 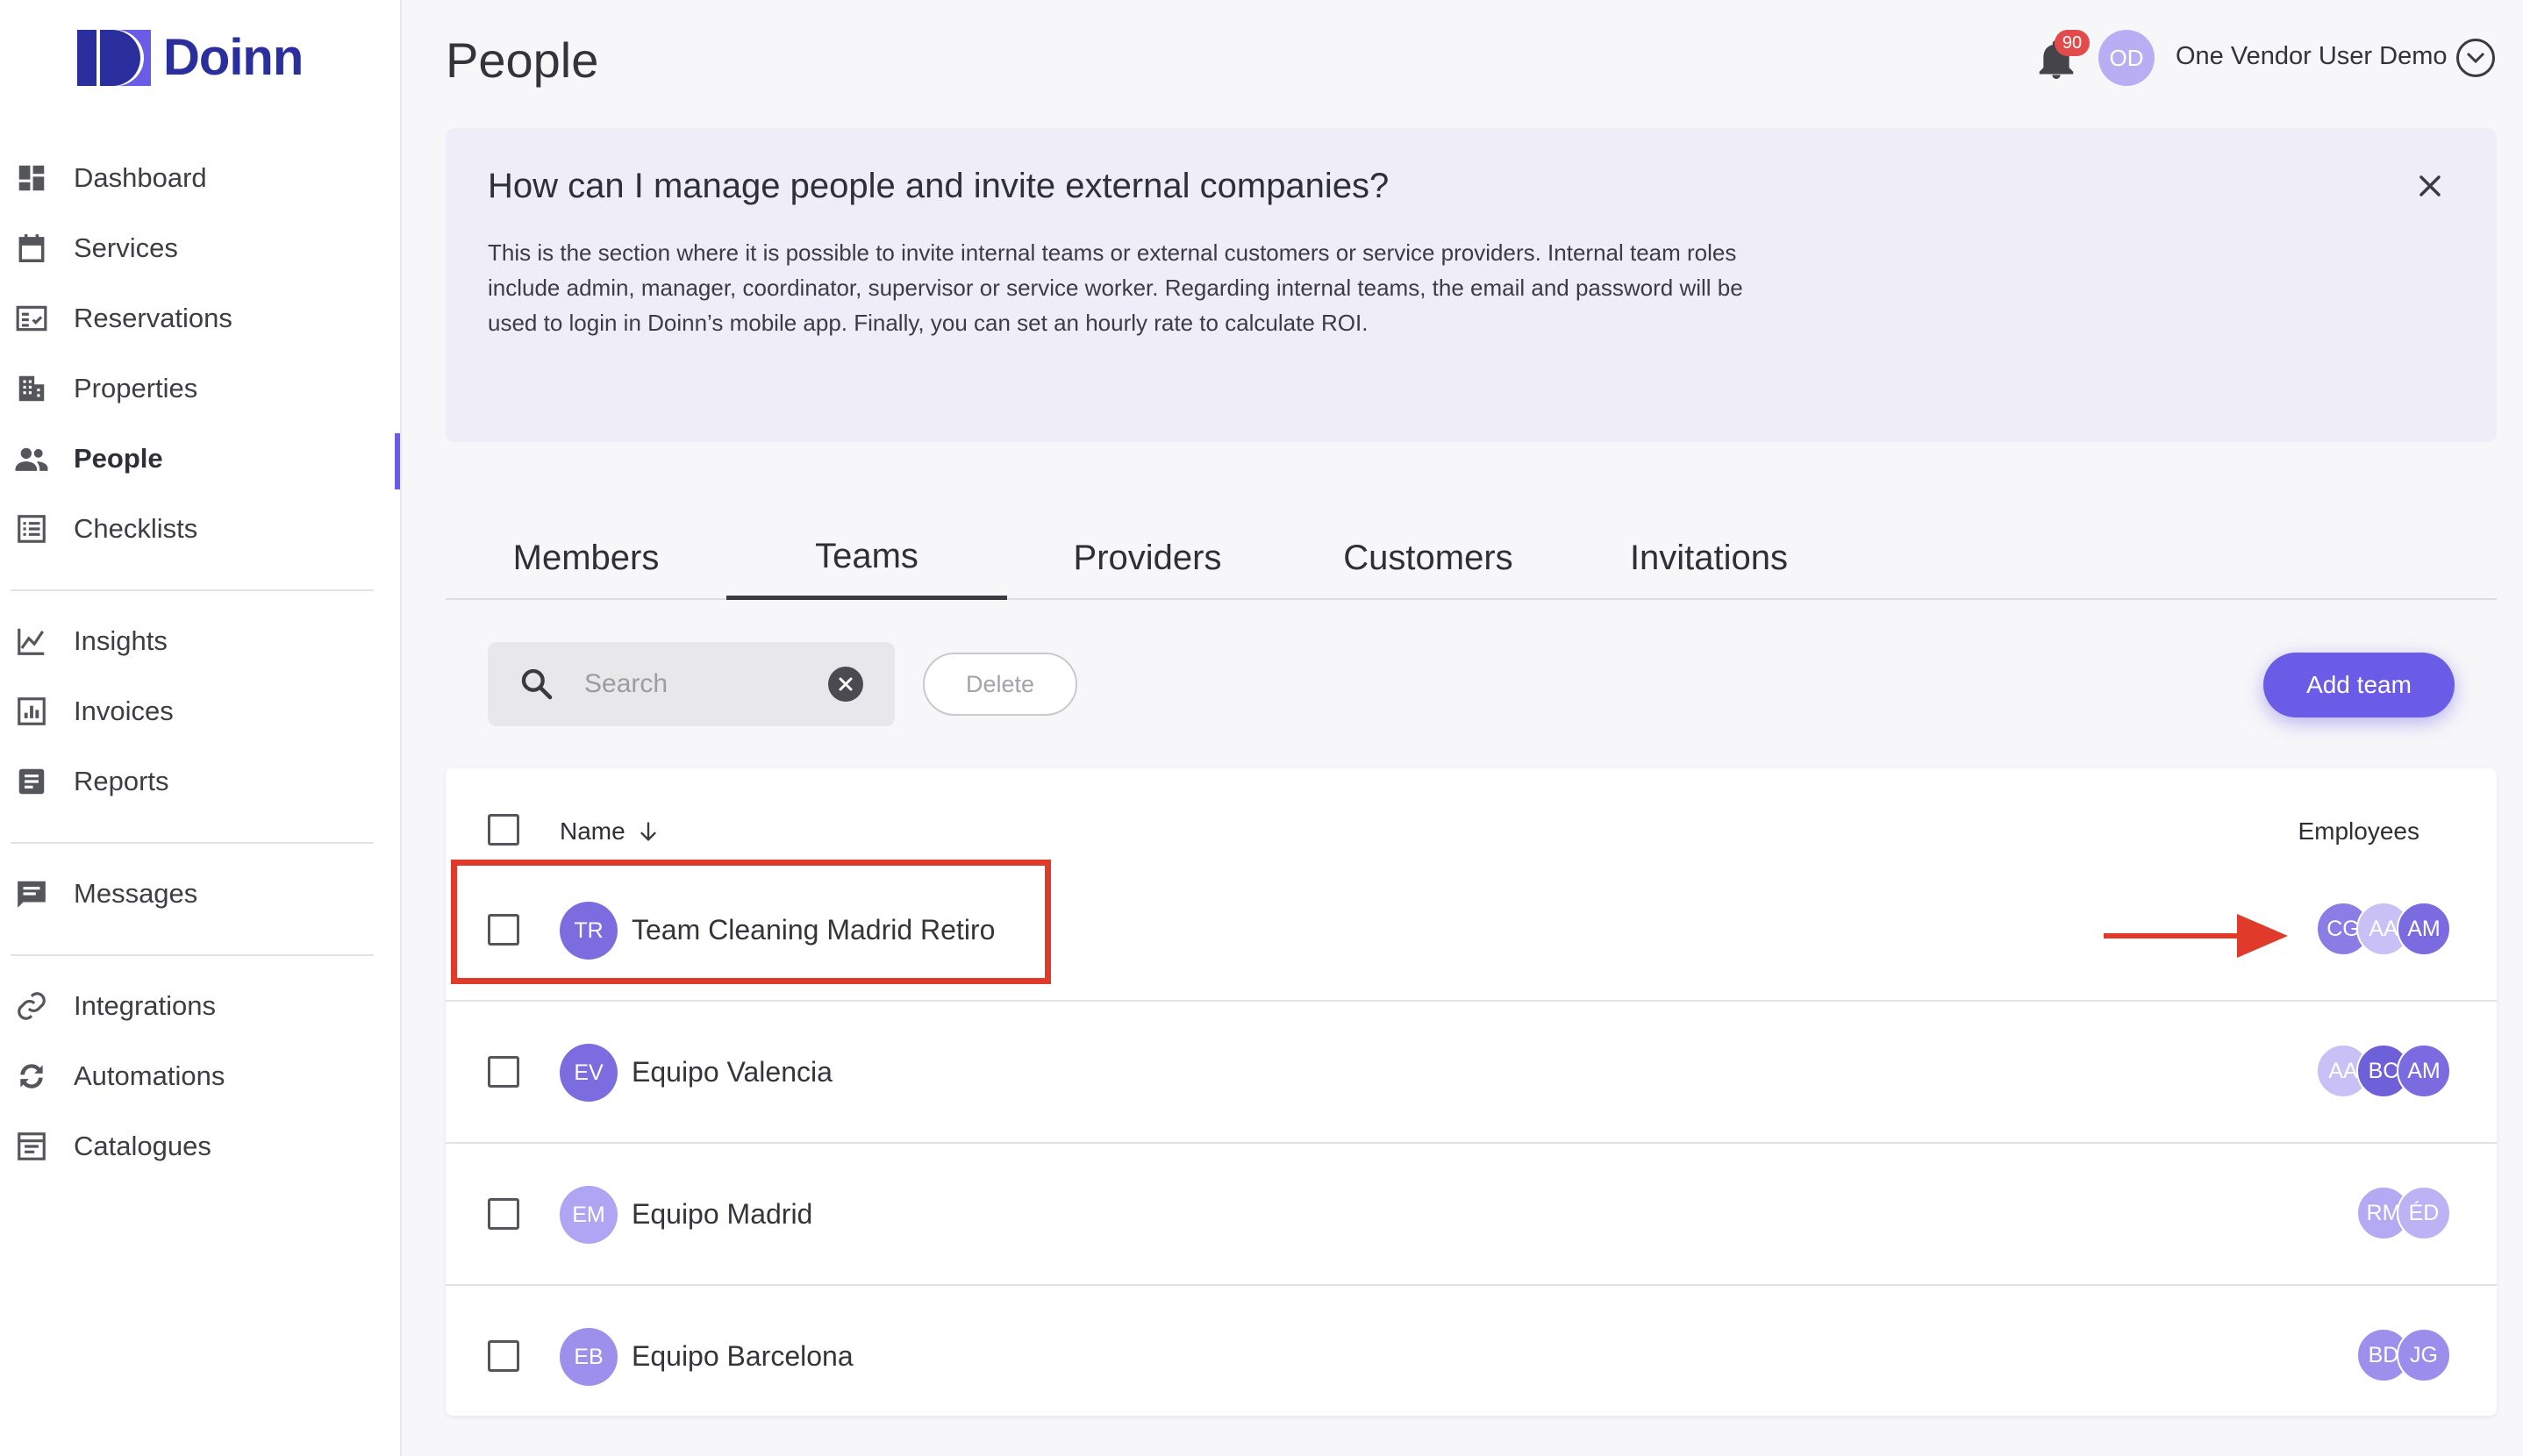 I want to click on sidebar-item-reservations: Reservations, so click(x=200, y=318).